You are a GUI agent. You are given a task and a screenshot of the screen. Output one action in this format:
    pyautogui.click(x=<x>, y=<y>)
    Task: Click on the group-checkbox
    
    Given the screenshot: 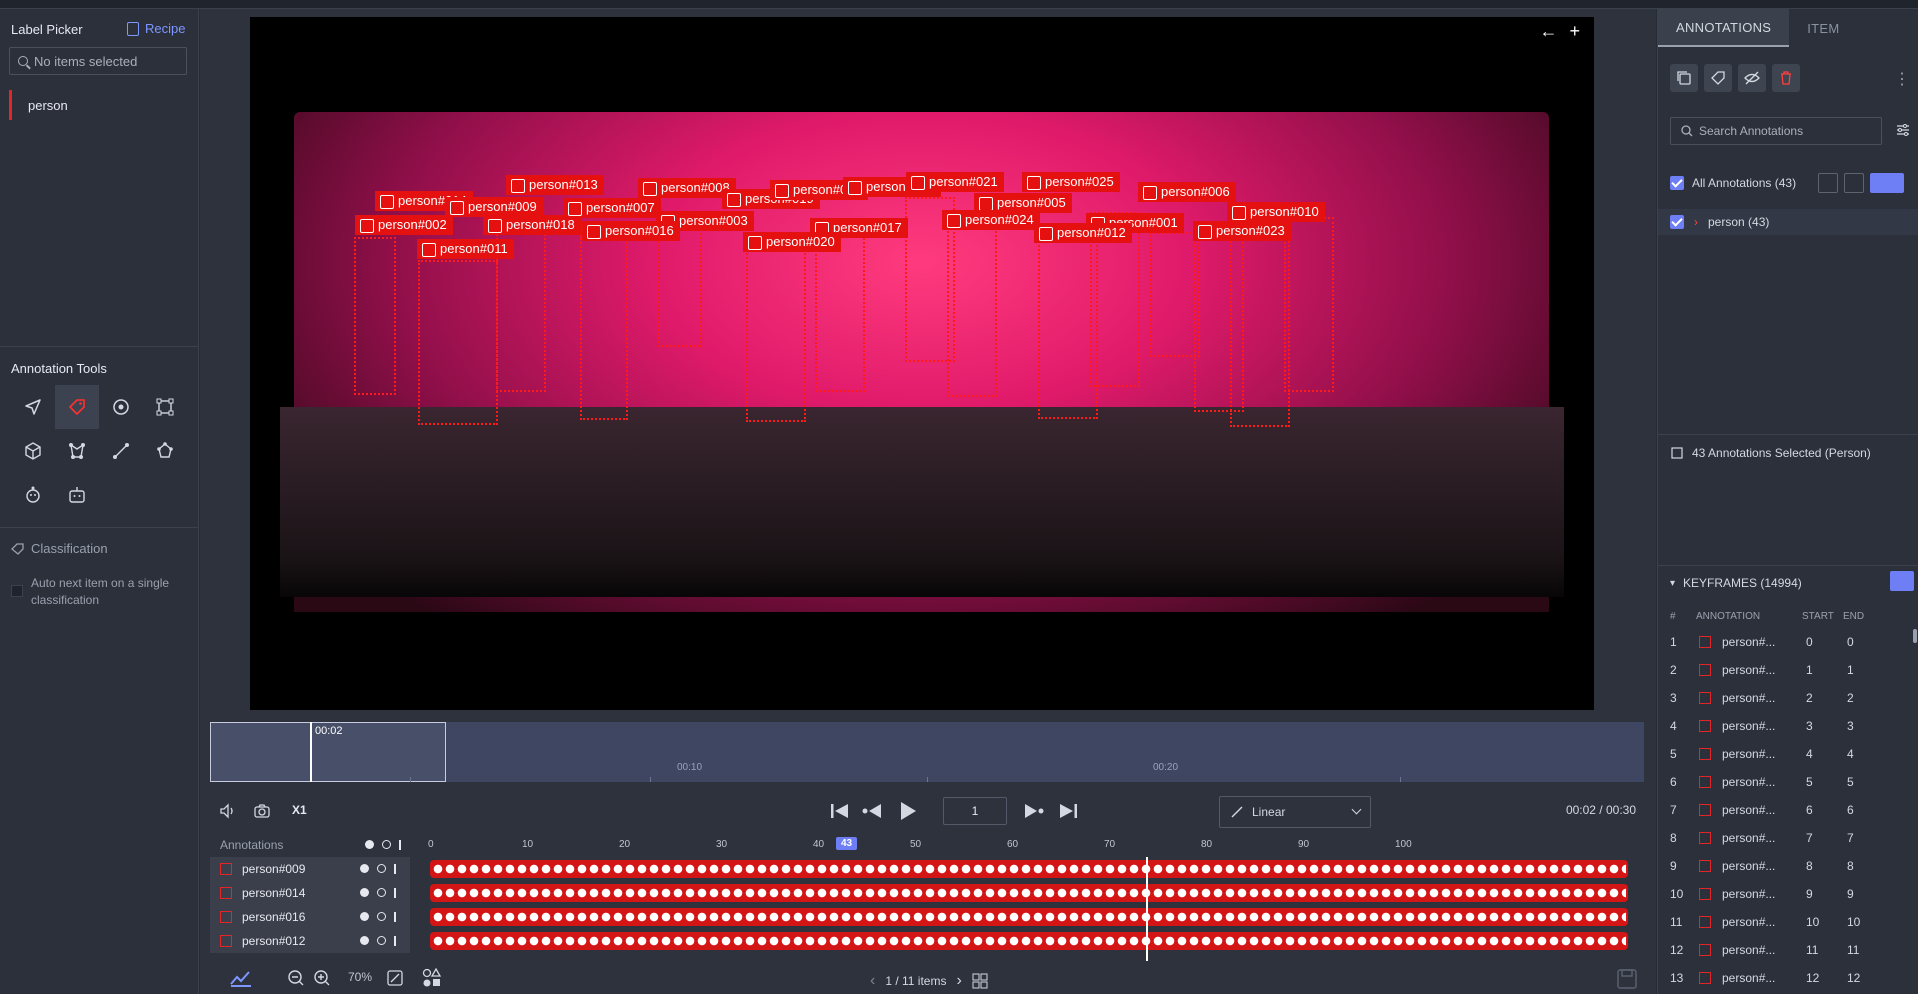 What is the action you would take?
    pyautogui.click(x=1677, y=222)
    